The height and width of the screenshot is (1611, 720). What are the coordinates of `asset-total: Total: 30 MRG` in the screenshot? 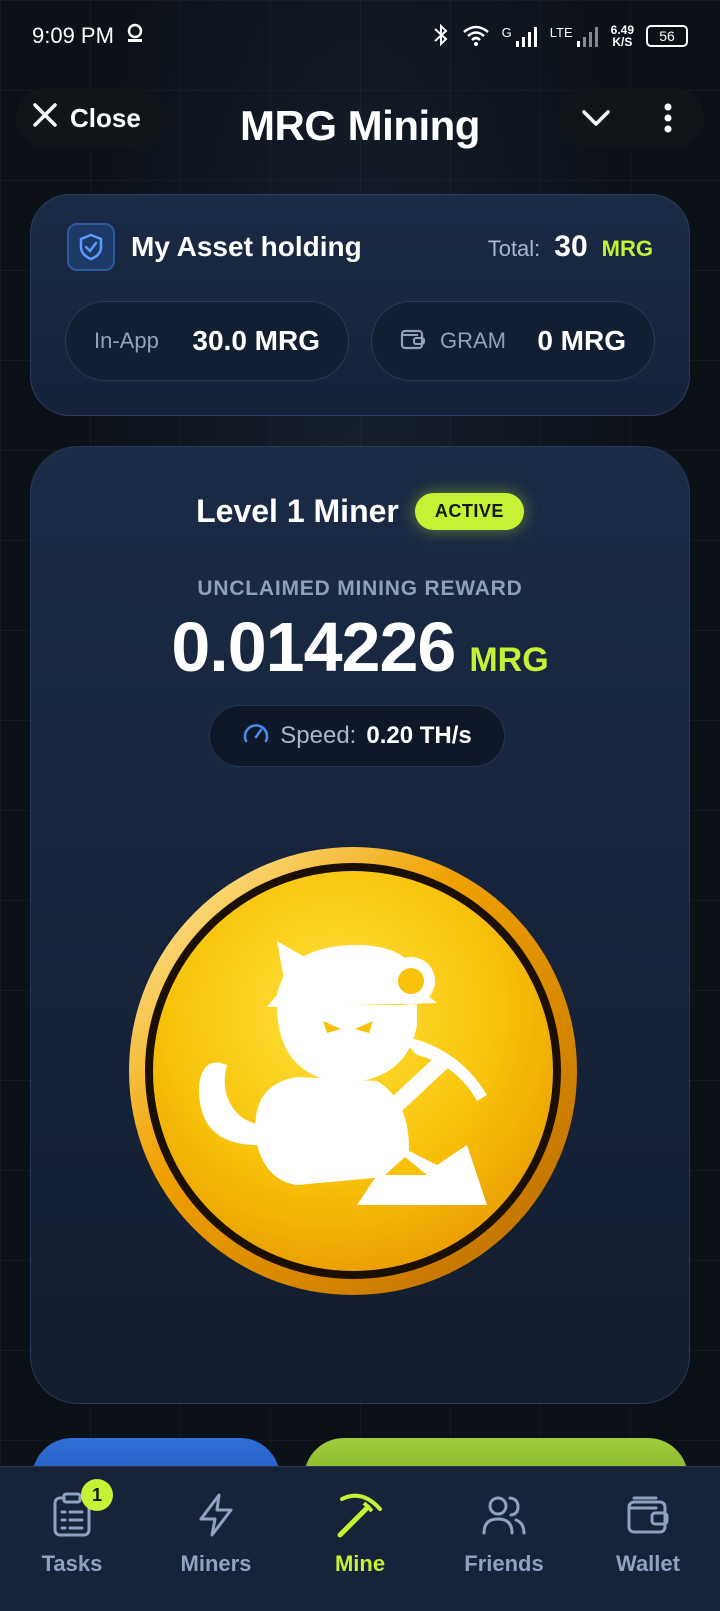 It's located at (570, 247).